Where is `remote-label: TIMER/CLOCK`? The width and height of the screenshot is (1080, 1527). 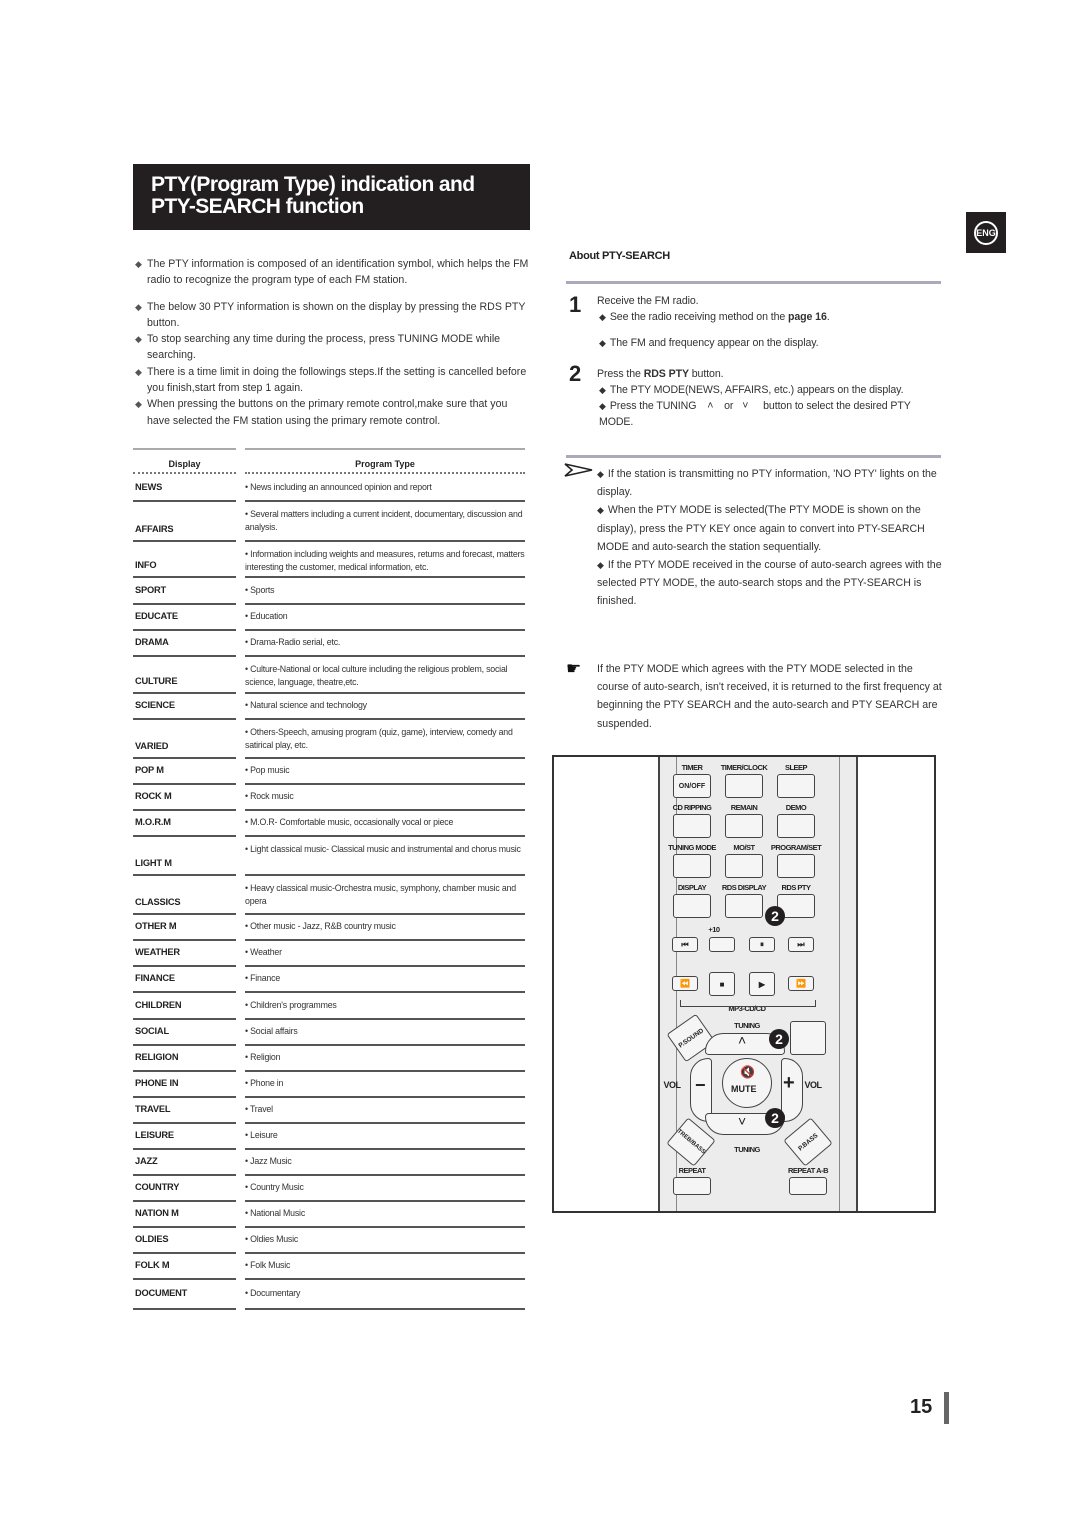
remote-label: TIMER/CLOCK is located at coordinates (744, 767).